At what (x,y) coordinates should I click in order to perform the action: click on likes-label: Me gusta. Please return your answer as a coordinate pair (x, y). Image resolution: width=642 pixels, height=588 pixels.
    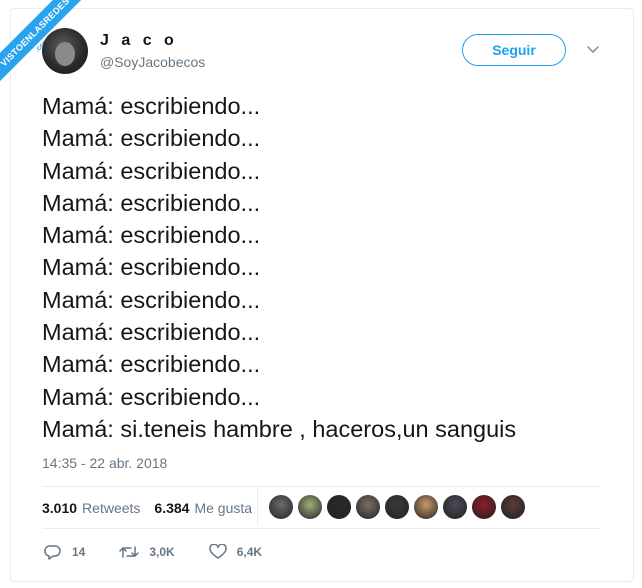
    Looking at the image, I should click on (223, 508).